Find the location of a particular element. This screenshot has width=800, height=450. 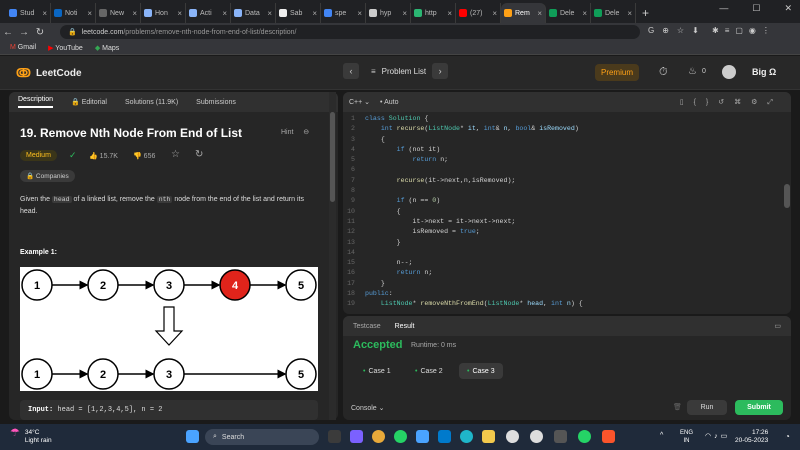

language-select: C++ ⌄ is located at coordinates (359, 102).